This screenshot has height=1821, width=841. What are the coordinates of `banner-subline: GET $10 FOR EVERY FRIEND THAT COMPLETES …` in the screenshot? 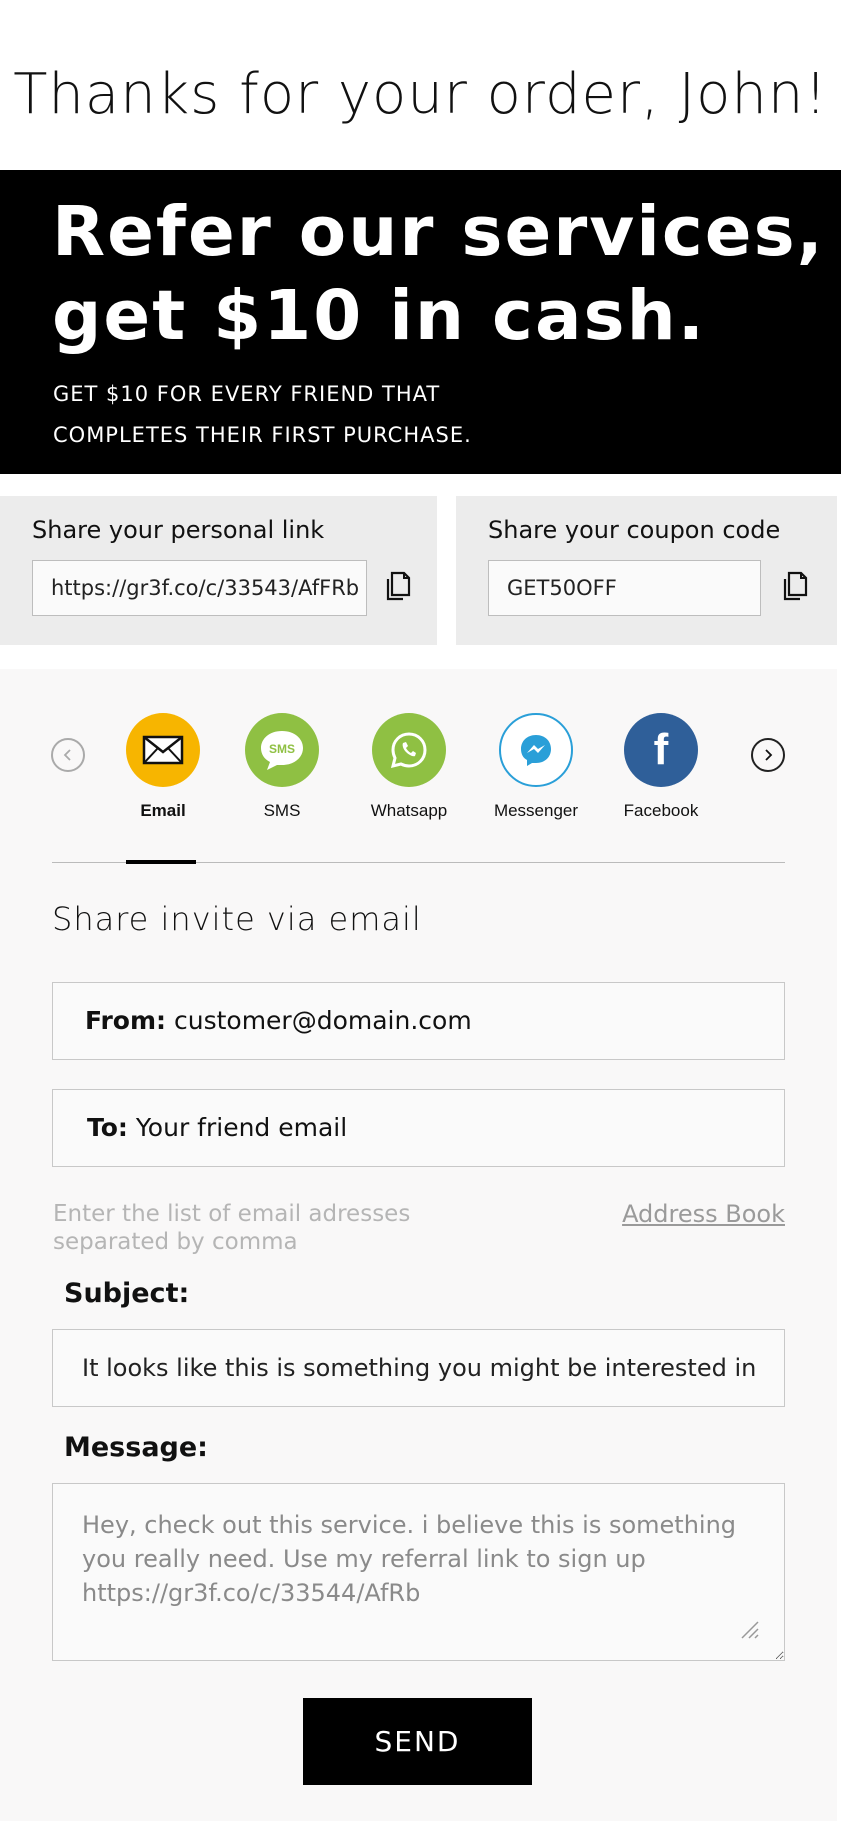 It's located at (353, 415).